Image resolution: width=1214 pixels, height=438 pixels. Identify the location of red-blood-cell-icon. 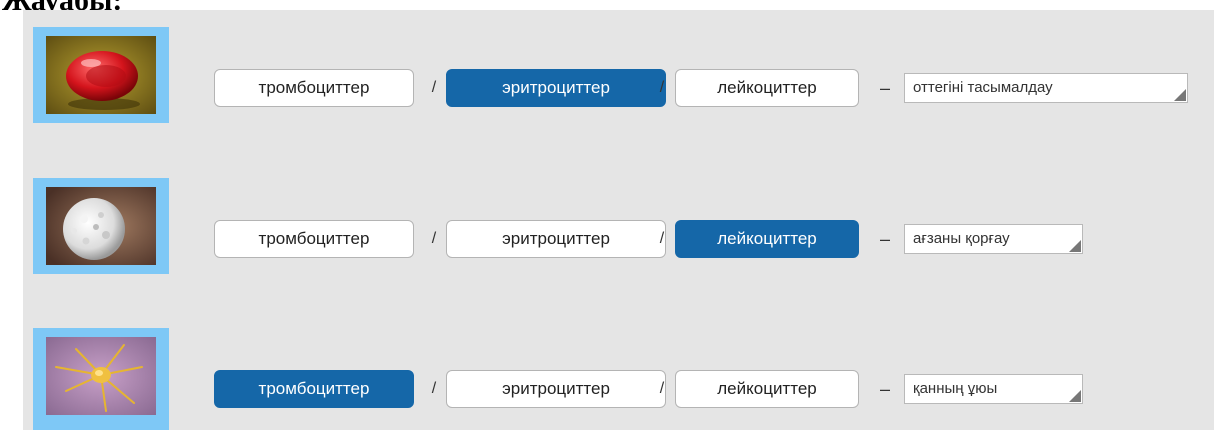
(101, 75).